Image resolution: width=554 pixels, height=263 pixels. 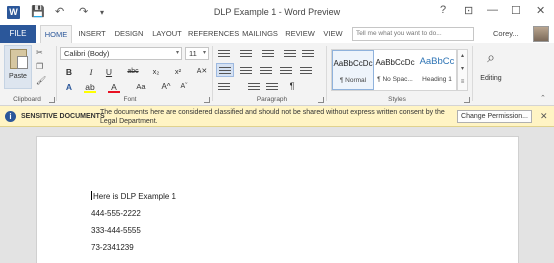 What do you see at coordinates (129, 34) in the screenshot?
I see `tab-design: DESIGN` at bounding box center [129, 34].